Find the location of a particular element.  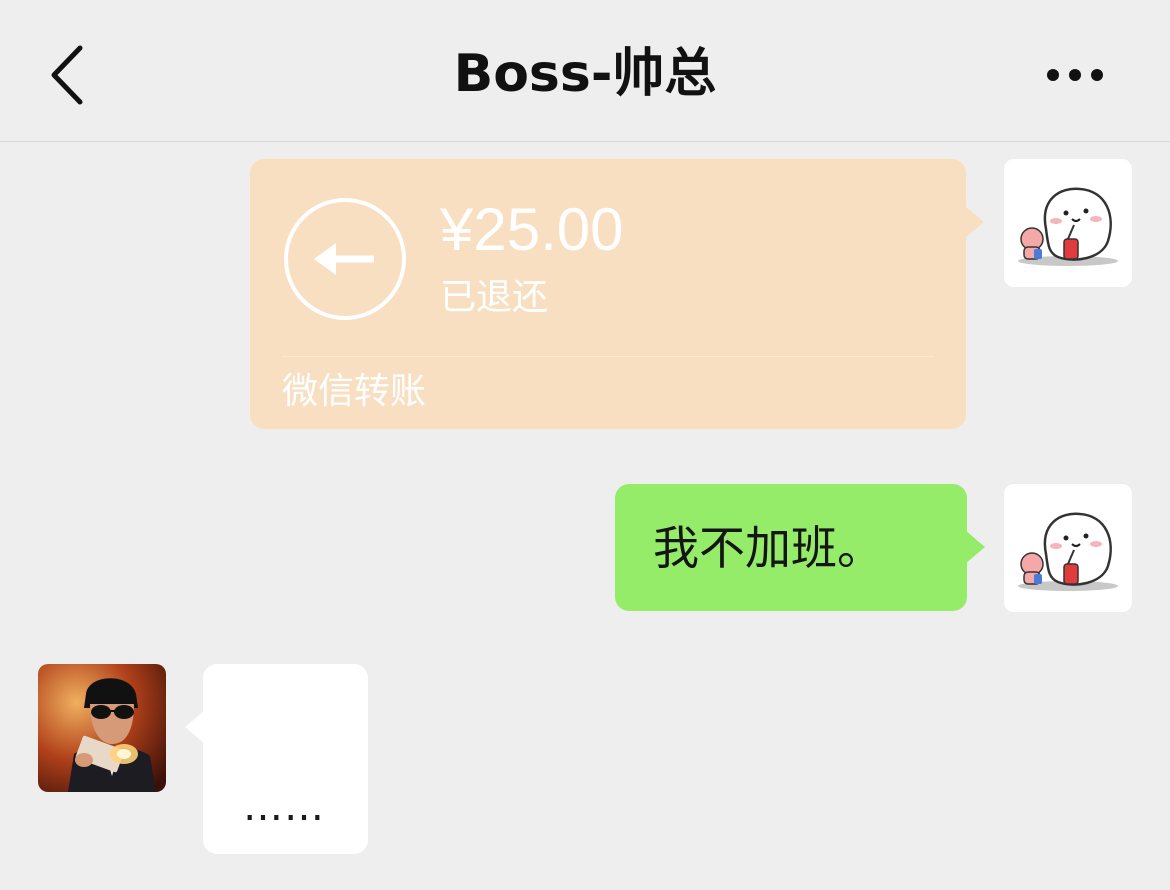

transfer-divider is located at coordinates (608, 356).